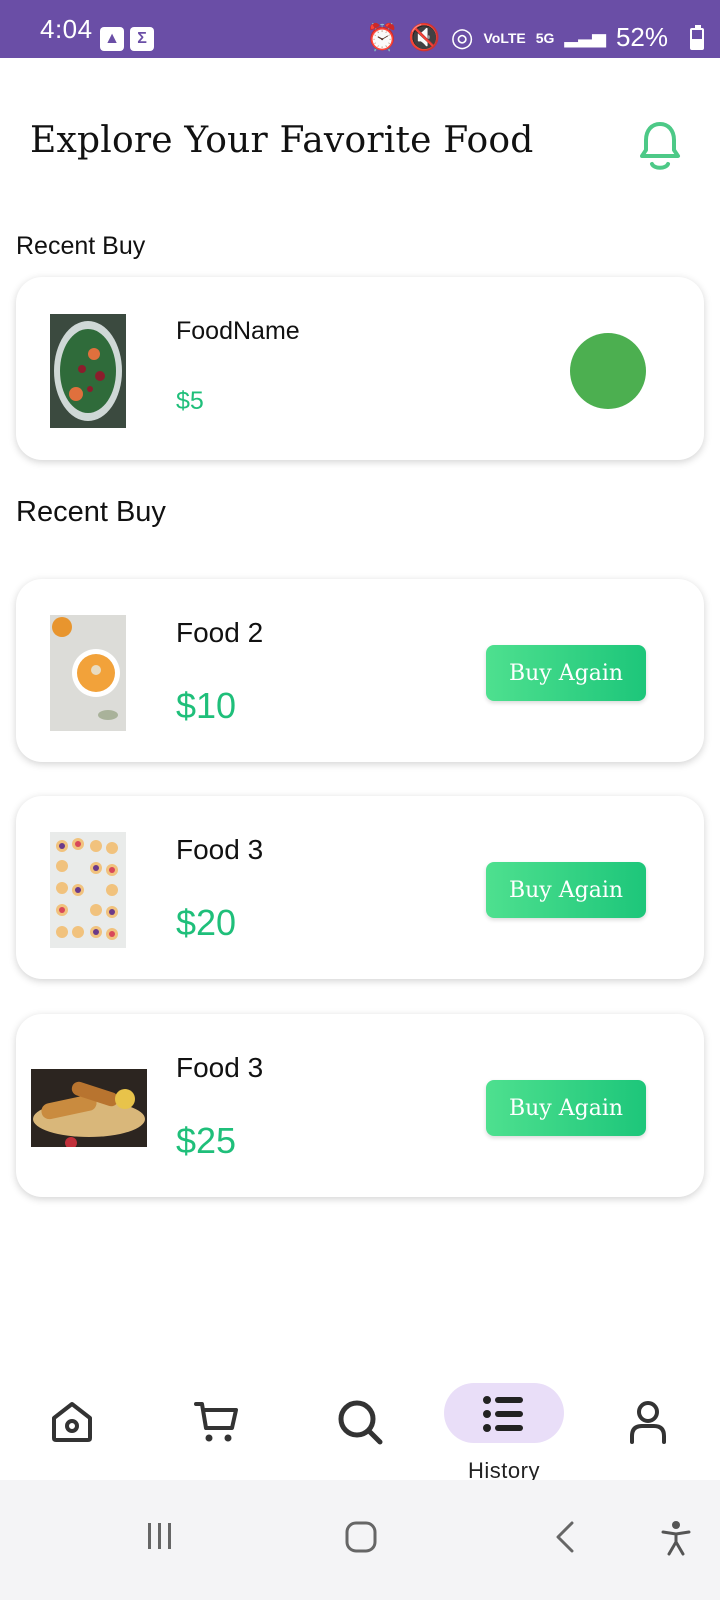  I want to click on status-icons: ⏰ 🔇 ◎ VoLTE 5G ▂▃▅ 52%, so click(517, 37).